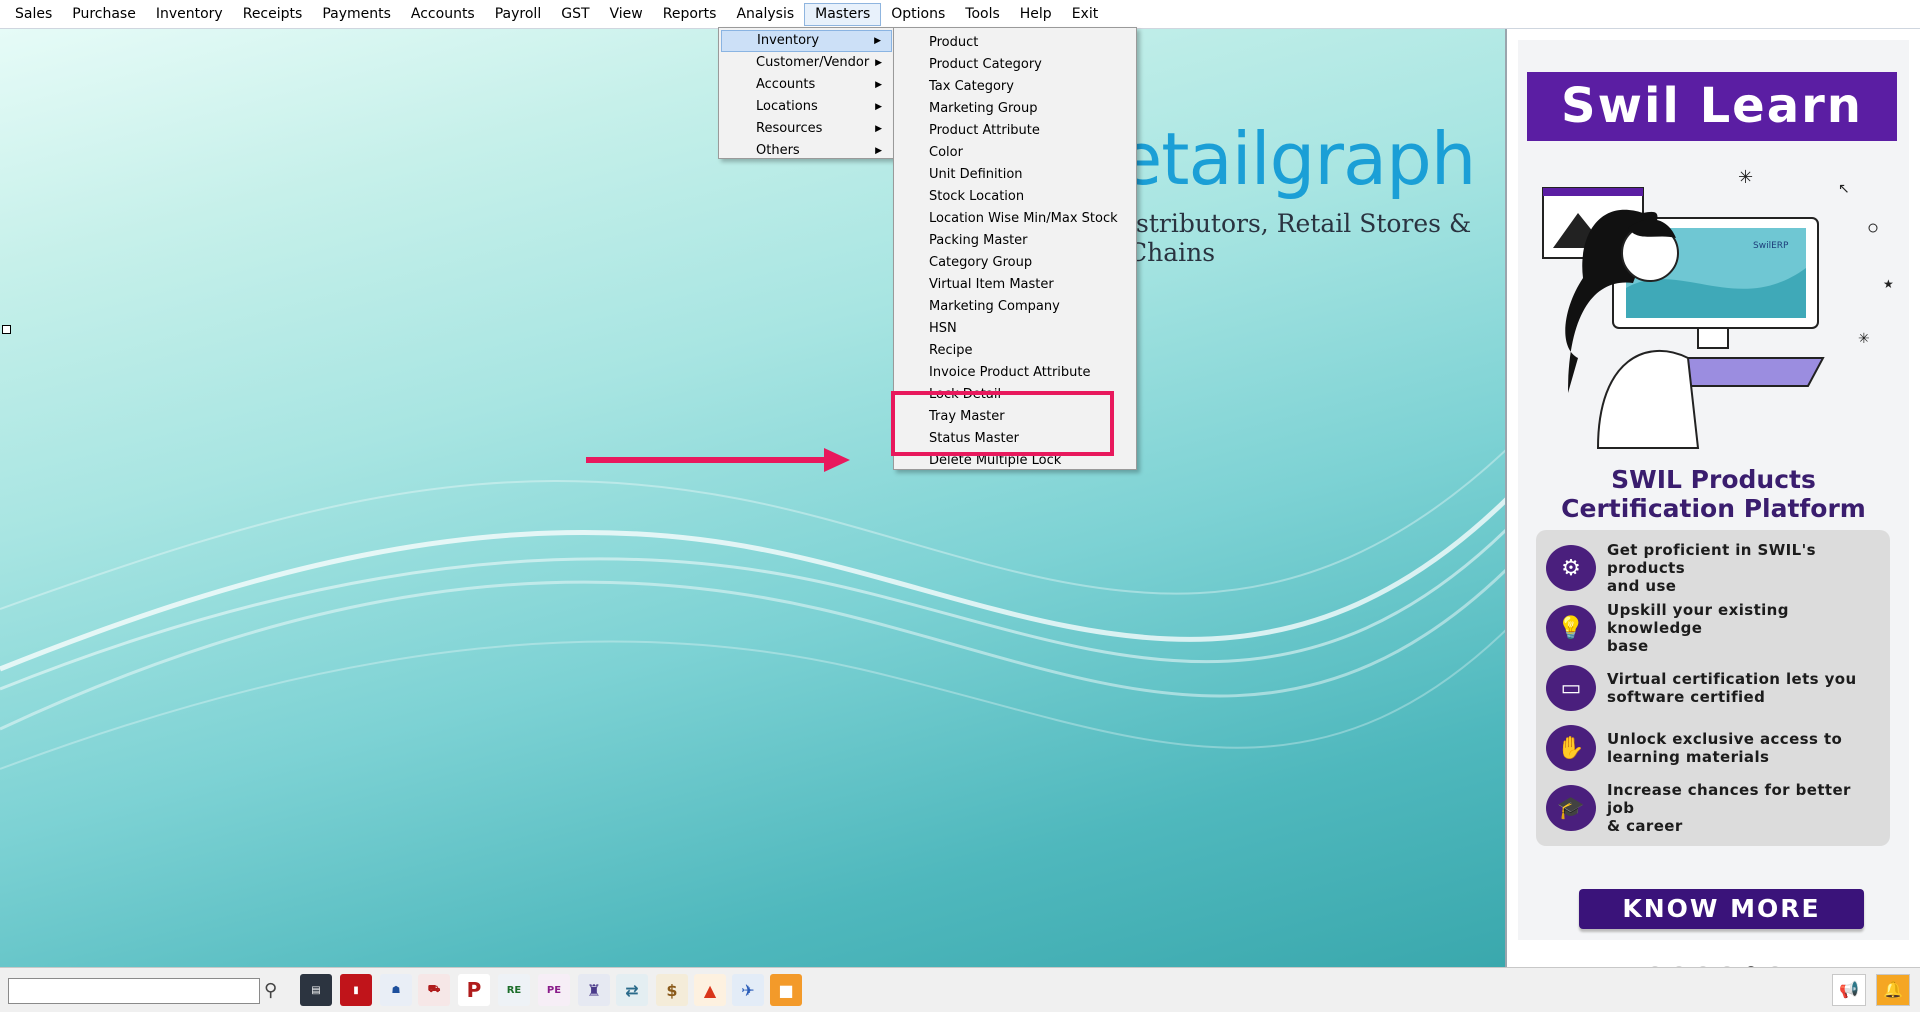 The height and width of the screenshot is (1012, 1920). Describe the element at coordinates (960, 989) in the screenshot. I see `bottom-toolbar: ⚲ ▤ ▮ ☗ ⛟ P RE PE ♜ ⇄ $ ▲ ✈ ■ 📢 🔔` at that location.